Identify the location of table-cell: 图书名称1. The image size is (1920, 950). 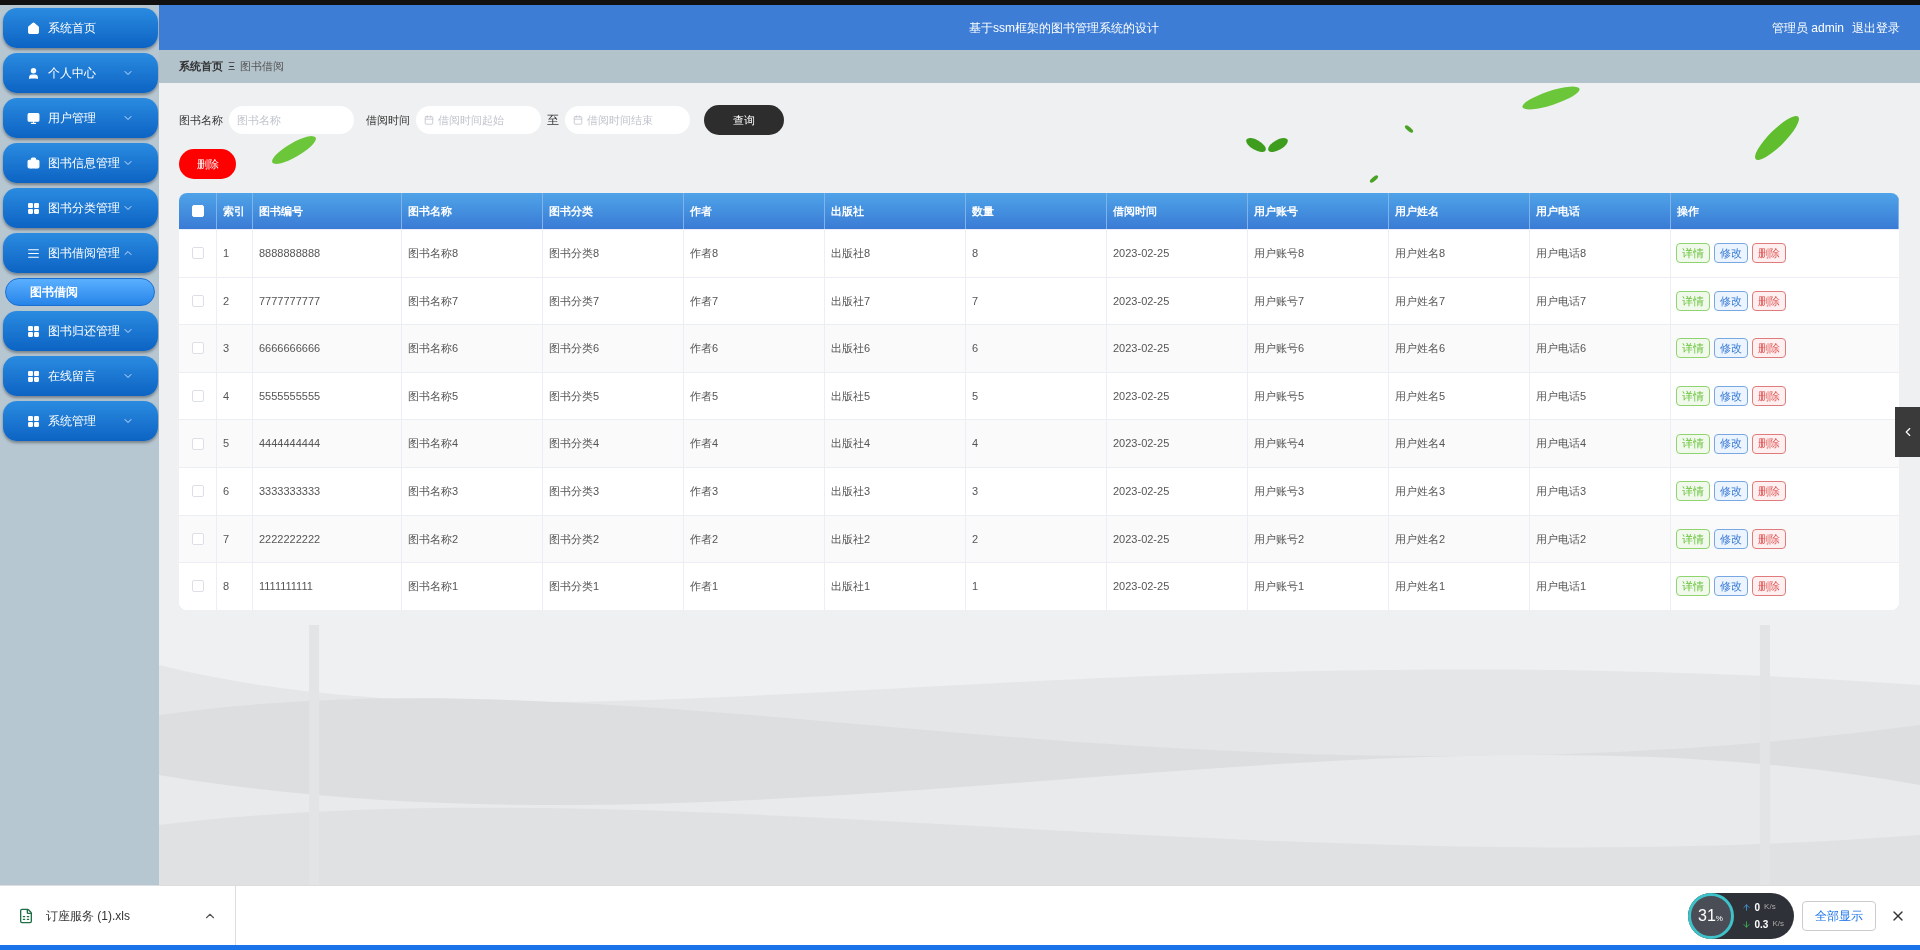
(472, 586).